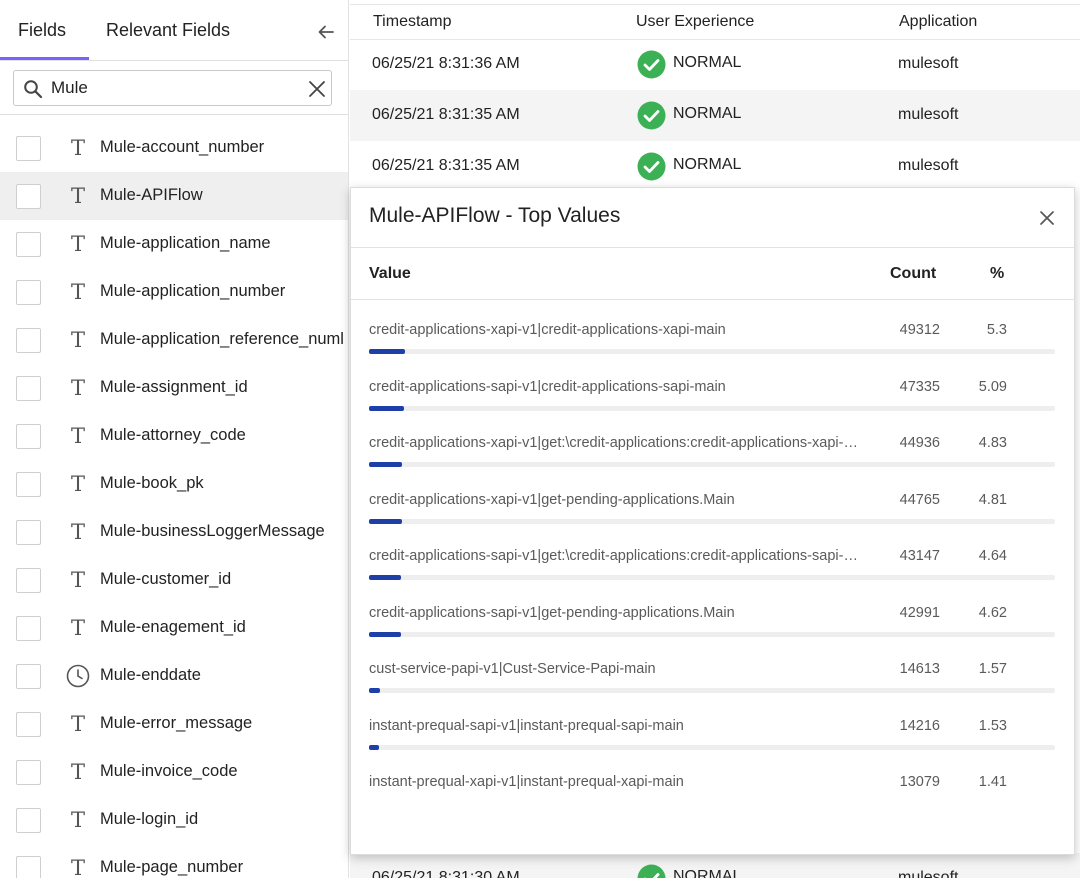  What do you see at coordinates (992, 556) in the screenshot?
I see `top-value-percent: 4.64` at bounding box center [992, 556].